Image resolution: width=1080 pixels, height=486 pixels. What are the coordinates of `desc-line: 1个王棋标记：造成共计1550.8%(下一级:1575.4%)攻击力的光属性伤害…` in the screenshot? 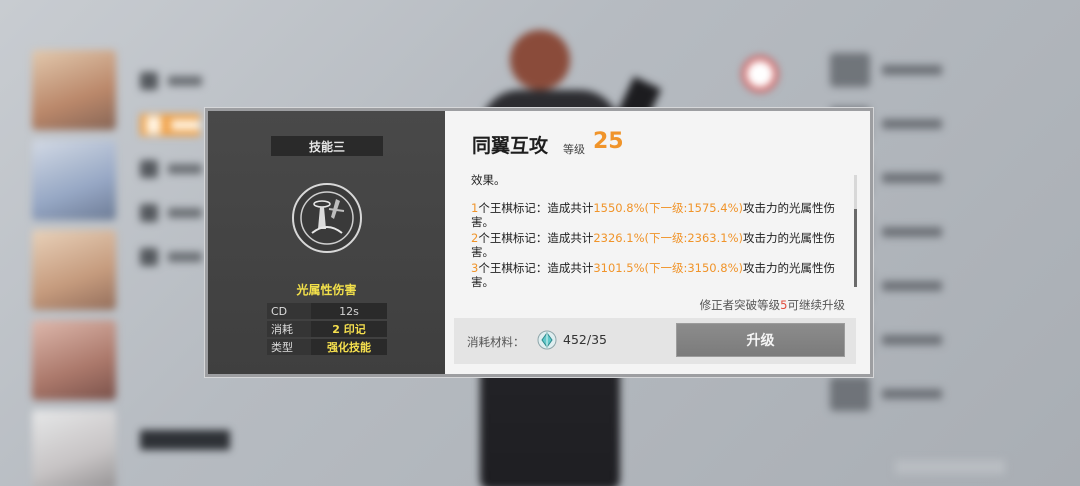 It's located at (661, 215).